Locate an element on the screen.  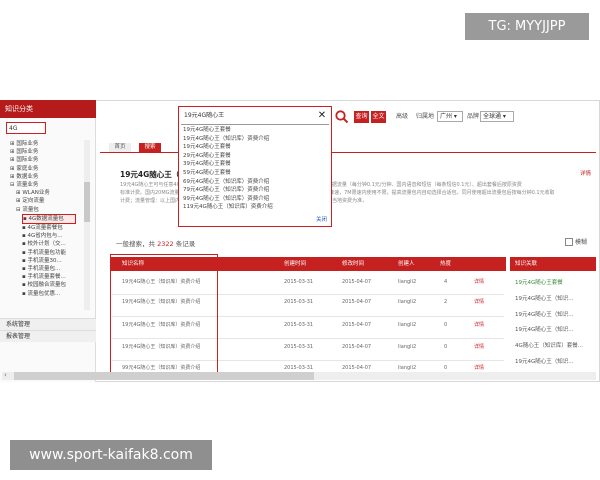
scroll-left-icon: ‹ is located at coordinates (5, 375).